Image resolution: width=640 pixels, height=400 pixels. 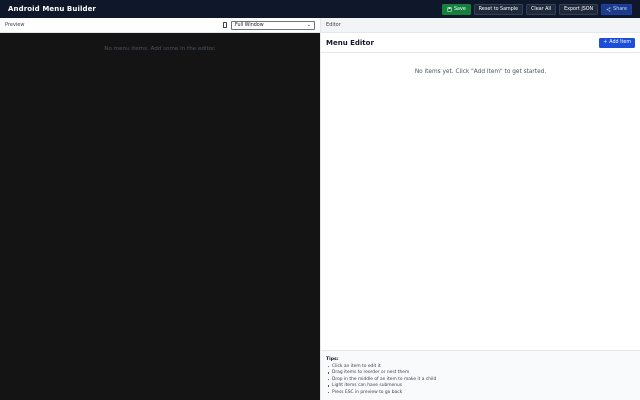 I want to click on chevron-down-icon: ⌄, so click(x=308, y=25).